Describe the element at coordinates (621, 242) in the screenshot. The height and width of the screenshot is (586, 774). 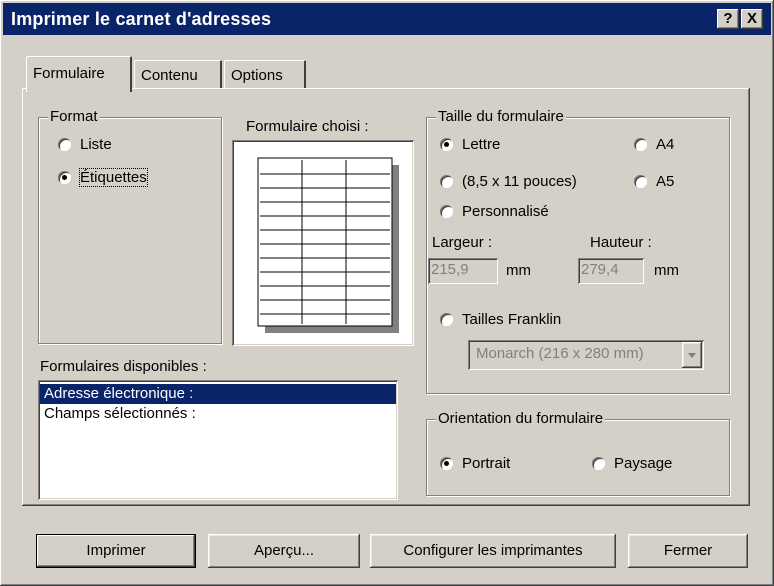
I see `height-label: Hauteur :` at that location.